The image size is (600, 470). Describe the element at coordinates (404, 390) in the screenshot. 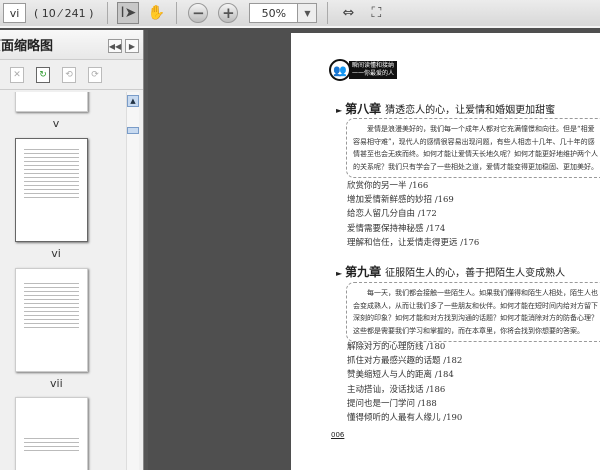

I see `toc-item: 主动搭讪，没话找话 /186` at that location.